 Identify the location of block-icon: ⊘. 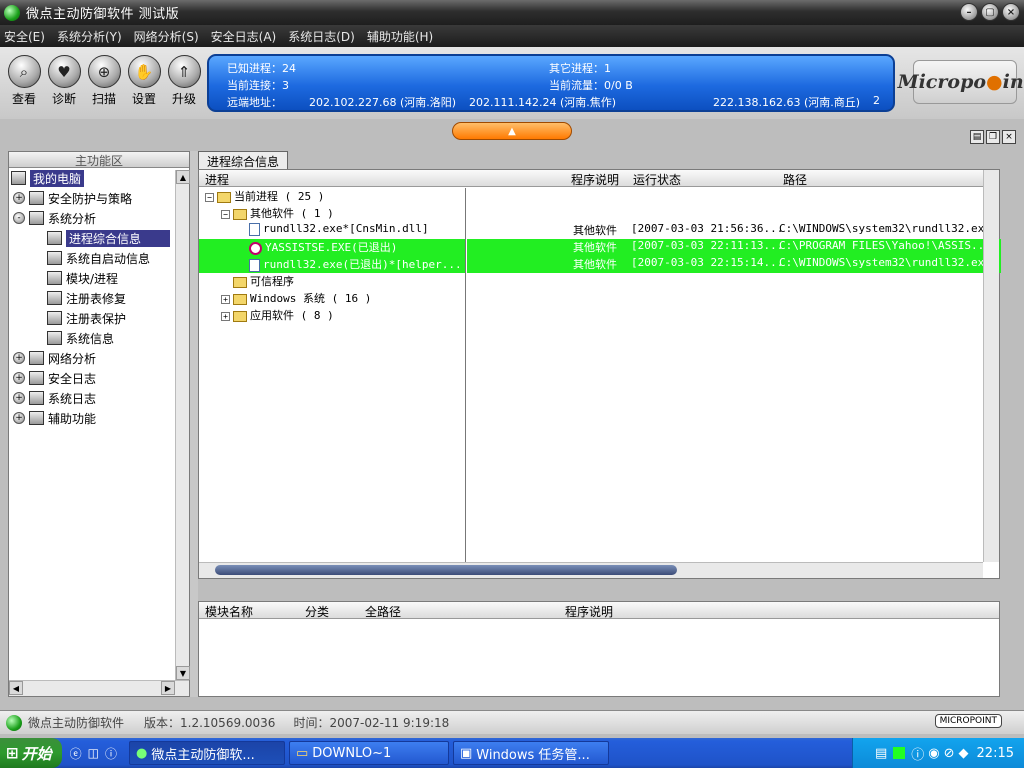
(949, 753).